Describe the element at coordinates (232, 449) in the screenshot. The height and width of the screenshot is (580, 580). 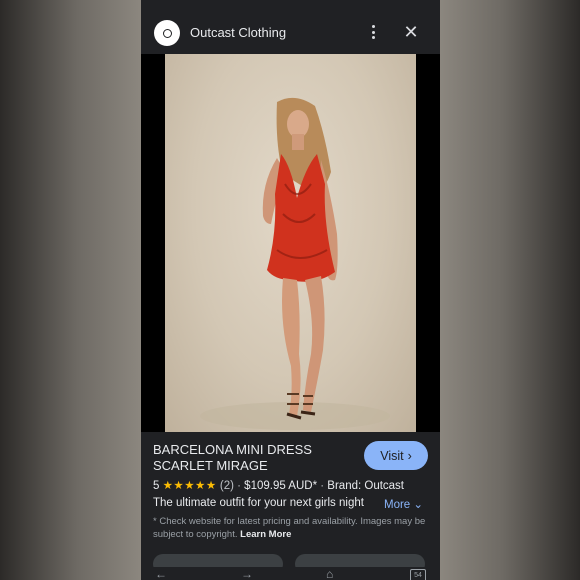
I see `product-title-line1: BARCELONA MINI DRESS` at that location.